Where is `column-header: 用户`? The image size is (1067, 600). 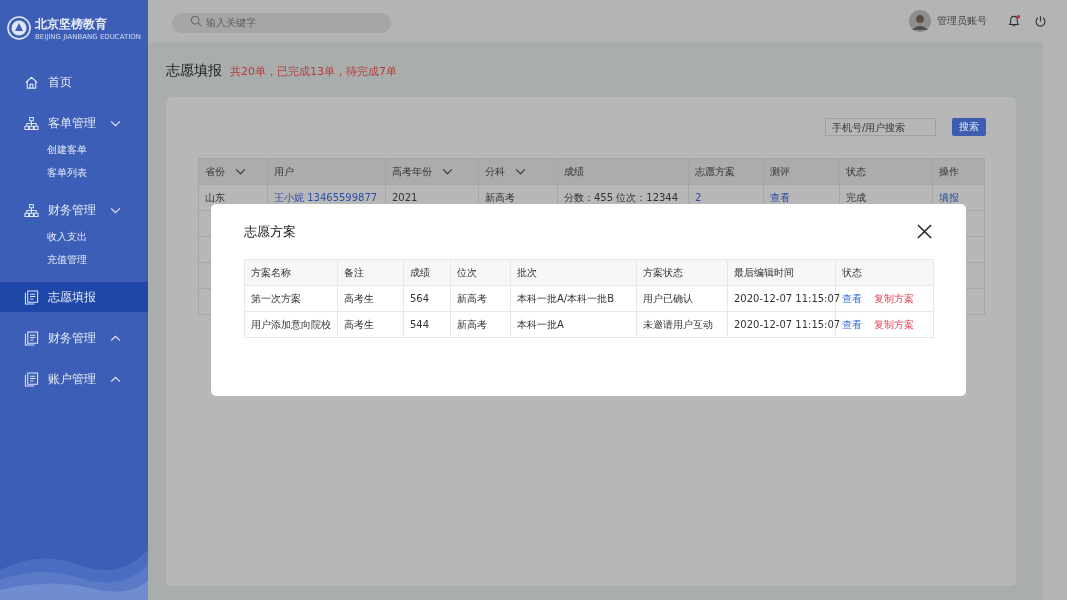 column-header: 用户 is located at coordinates (326, 171).